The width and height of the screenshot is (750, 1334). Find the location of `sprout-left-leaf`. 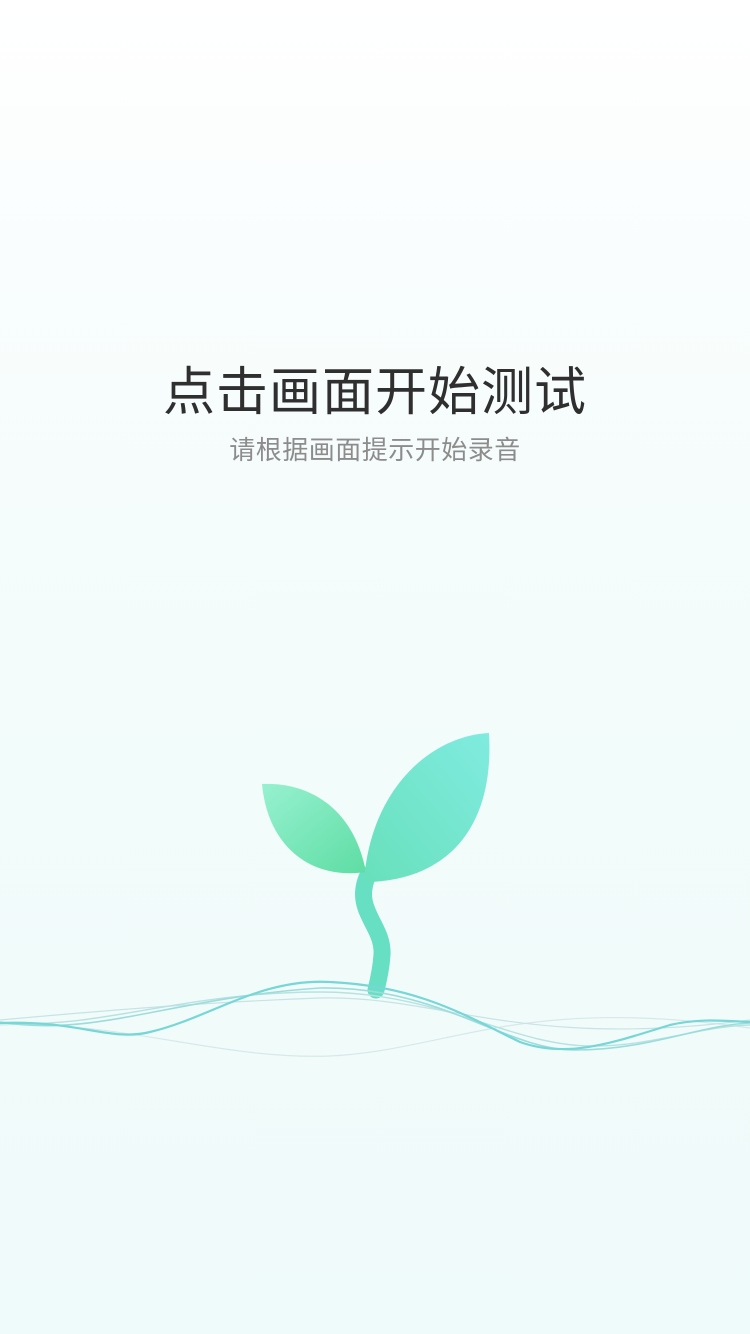

sprout-left-leaf is located at coordinates (314, 828).